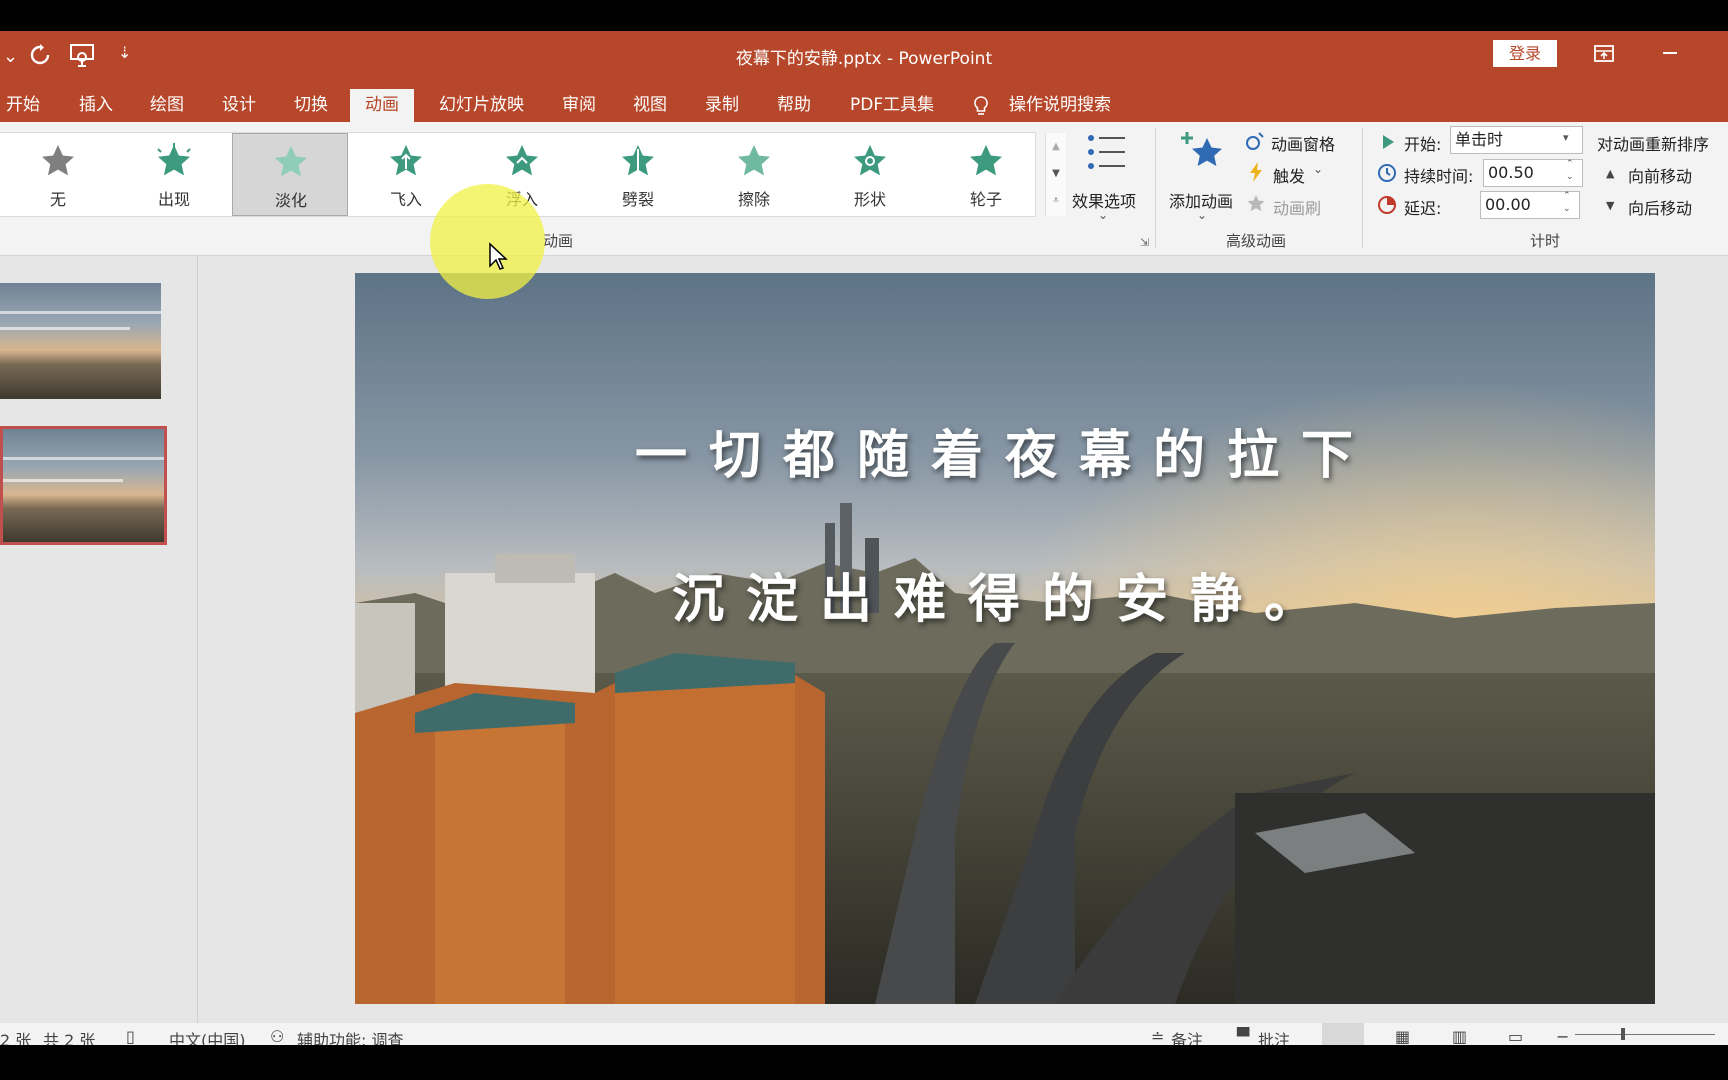 Image resolution: width=1728 pixels, height=1080 pixels. What do you see at coordinates (40, 55) in the screenshot?
I see `redo-icon` at bounding box center [40, 55].